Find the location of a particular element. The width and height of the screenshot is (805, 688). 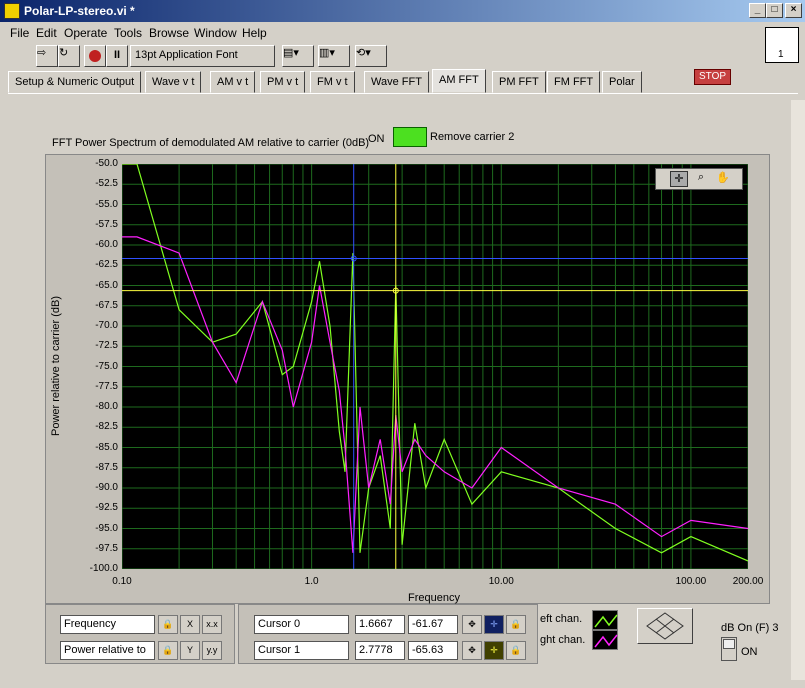

x-tick-label: 200.00 is located at coordinates (748, 581).